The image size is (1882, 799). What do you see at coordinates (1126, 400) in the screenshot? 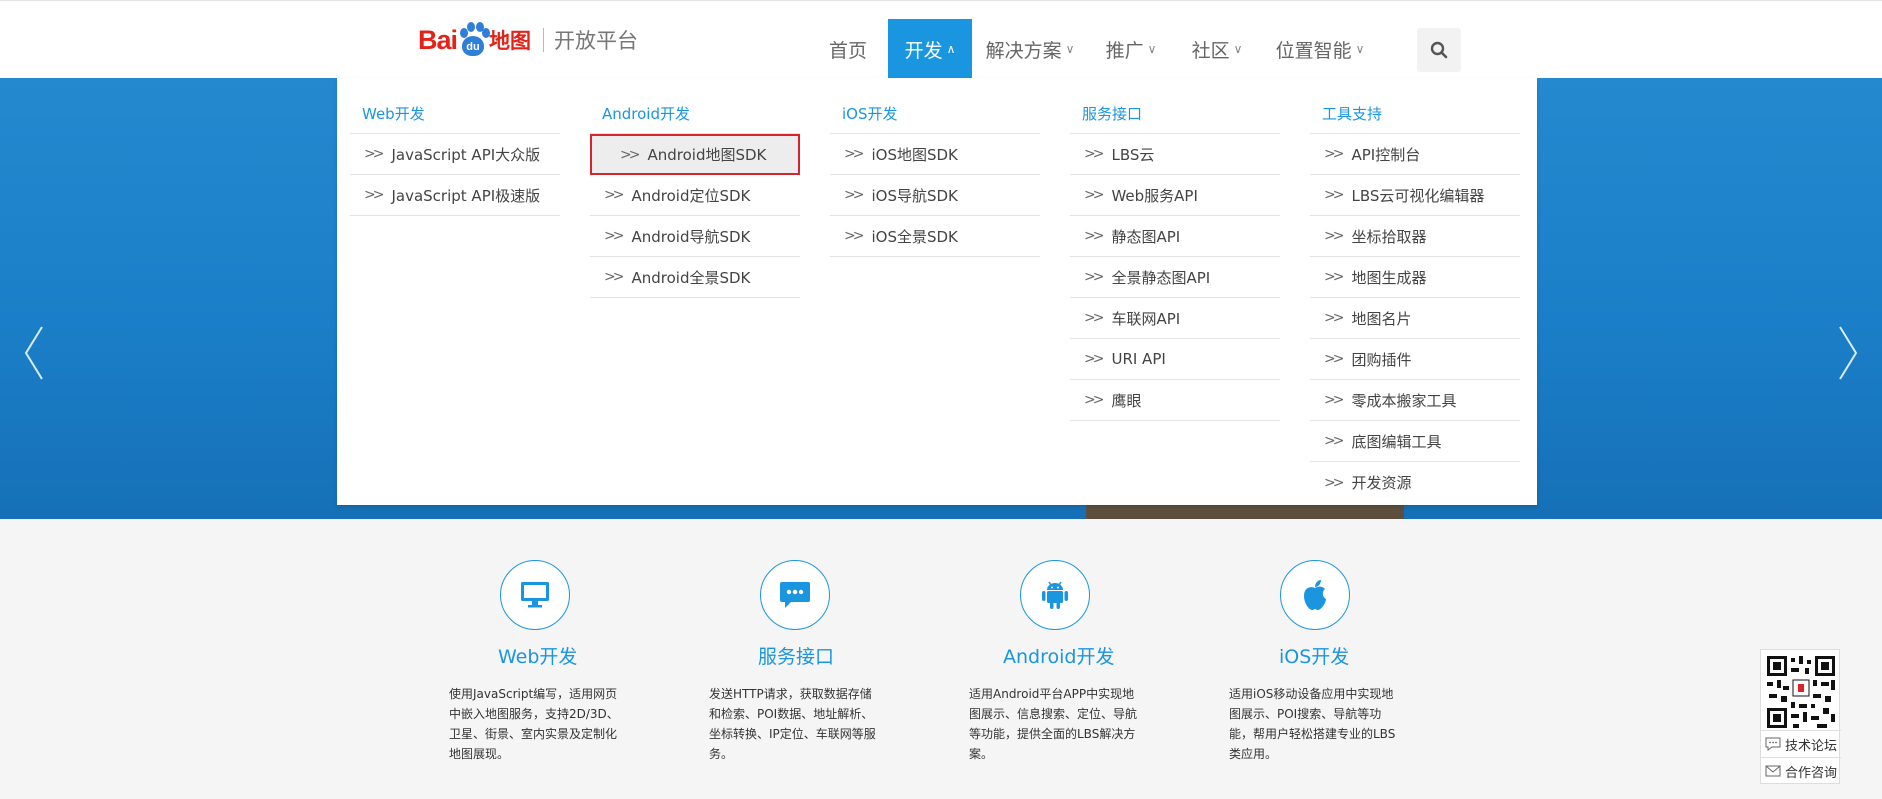
I see `menu-item-label: 鹰眼` at bounding box center [1126, 400].